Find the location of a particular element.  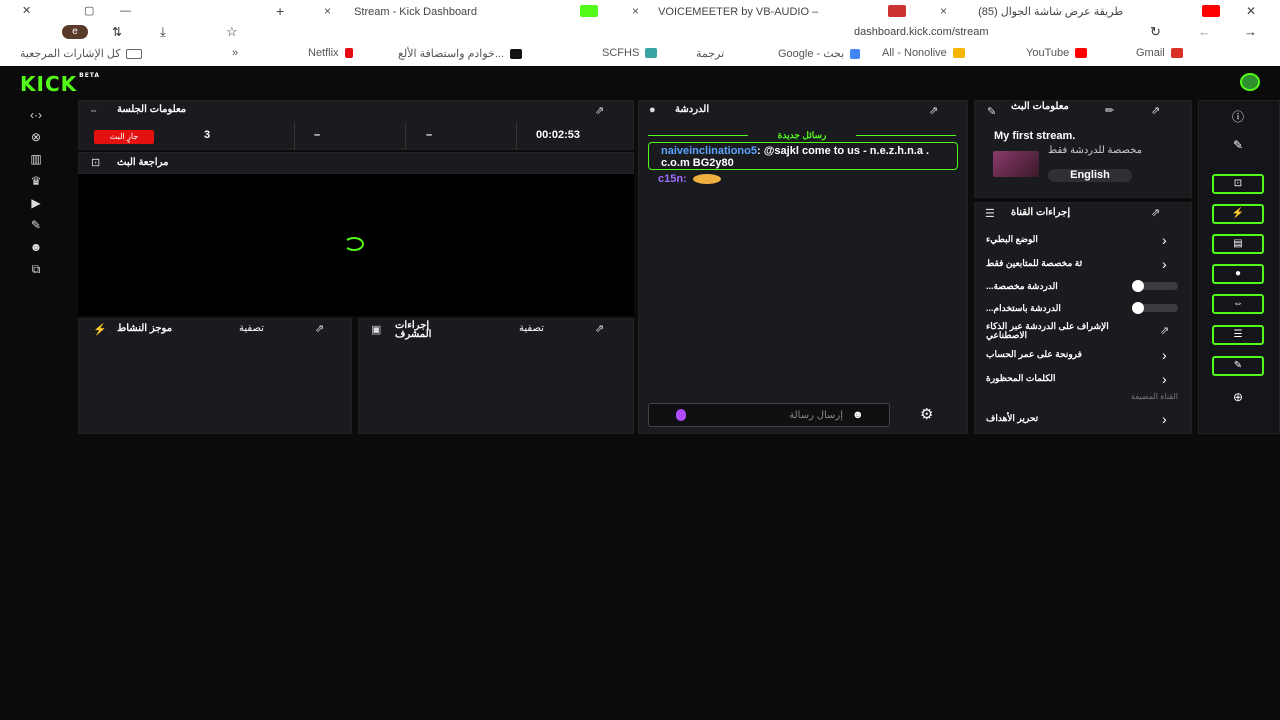

section-heading: القناة المضيفة is located at coordinates (1154, 396).